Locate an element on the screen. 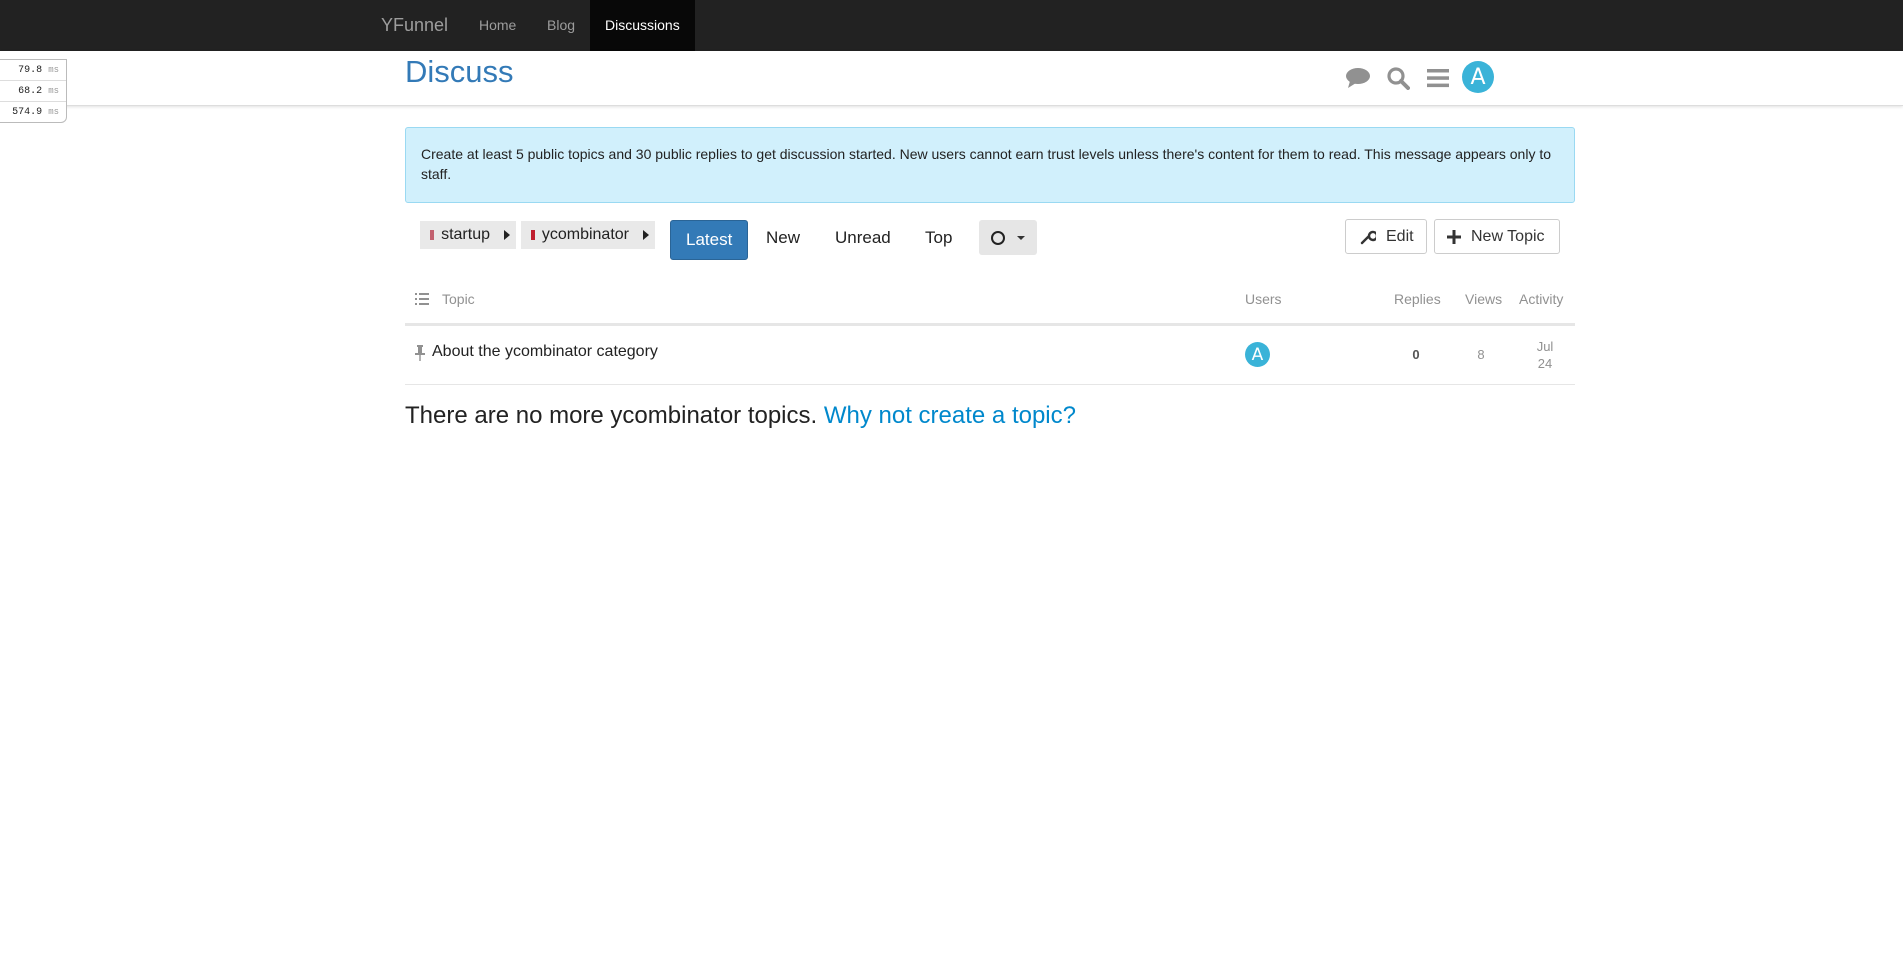 Image resolution: width=1903 pixels, height=979 pixels. mini-profiler: 79.8 ms 68.2 ms 574.9 ms is located at coordinates (33, 91).